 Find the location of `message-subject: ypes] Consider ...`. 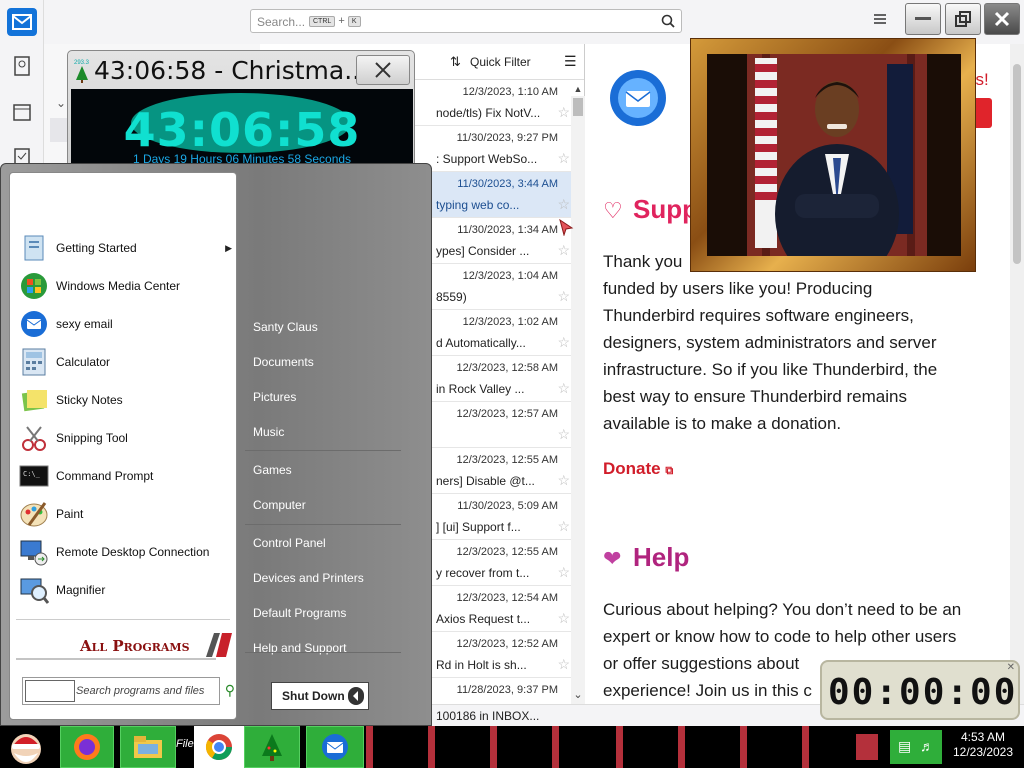

message-subject: ypes] Consider ... is located at coordinates (483, 251).